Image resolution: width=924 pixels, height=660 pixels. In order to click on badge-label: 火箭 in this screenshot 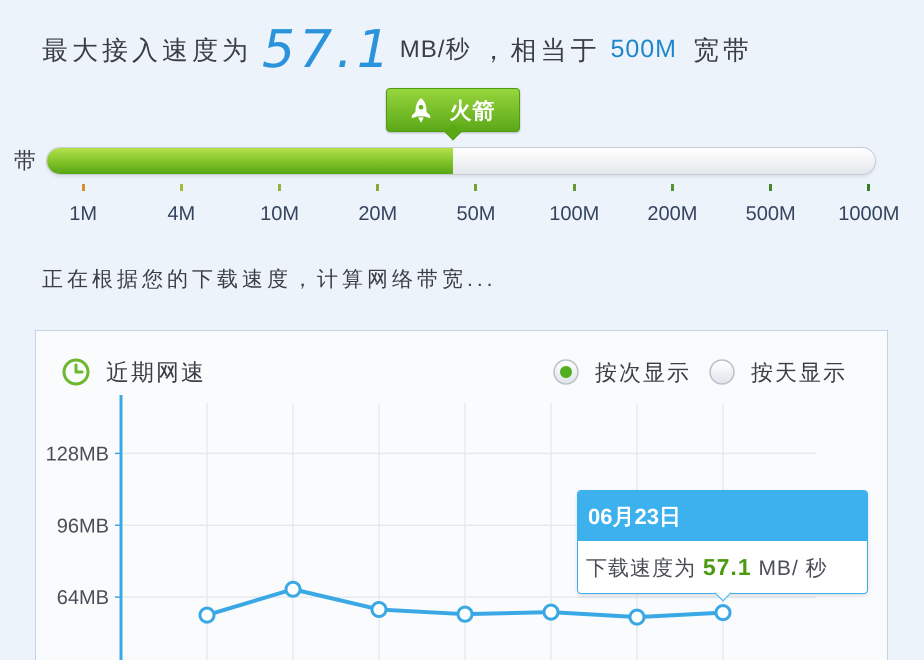, I will do `click(473, 110)`.